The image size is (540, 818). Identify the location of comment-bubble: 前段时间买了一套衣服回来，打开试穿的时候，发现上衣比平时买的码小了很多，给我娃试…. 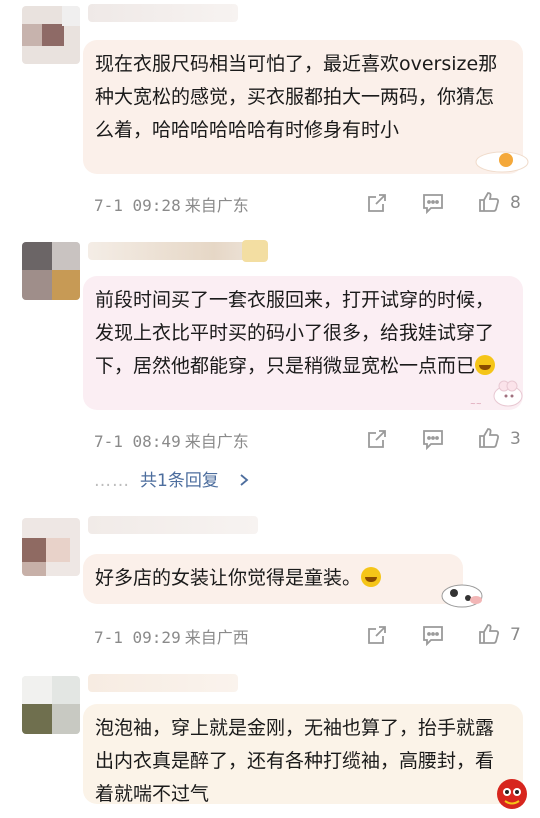
(303, 343).